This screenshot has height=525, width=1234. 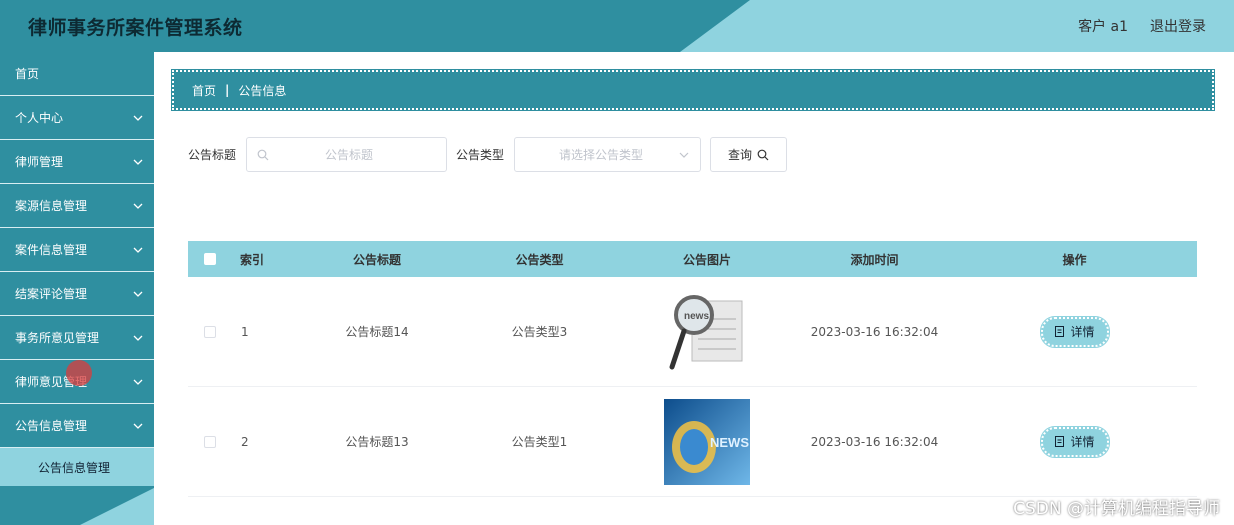 What do you see at coordinates (212, 155) in the screenshot?
I see `title-search-label: 公告标题` at bounding box center [212, 155].